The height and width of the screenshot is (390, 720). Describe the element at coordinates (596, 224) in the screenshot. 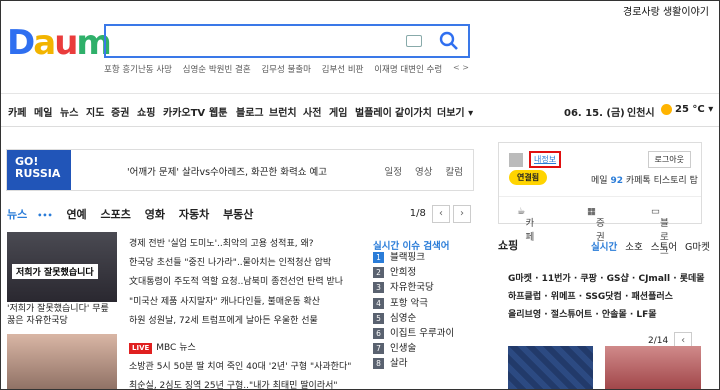

I see `stock-shortcut: ▦ 증권` at that location.